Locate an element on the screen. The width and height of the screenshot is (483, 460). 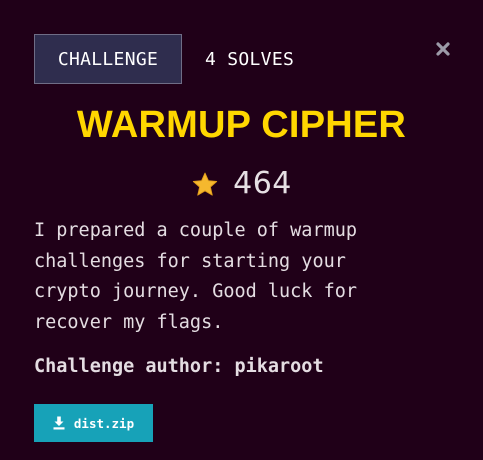
tab-challenge: CHALLENGE is located at coordinates (108, 59).